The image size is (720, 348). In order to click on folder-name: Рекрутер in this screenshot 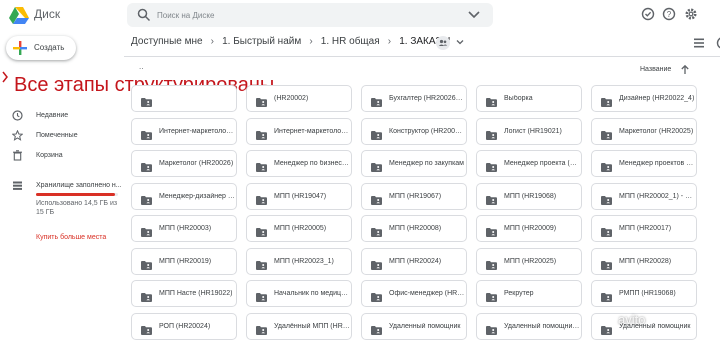, I will do `click(519, 293)`.